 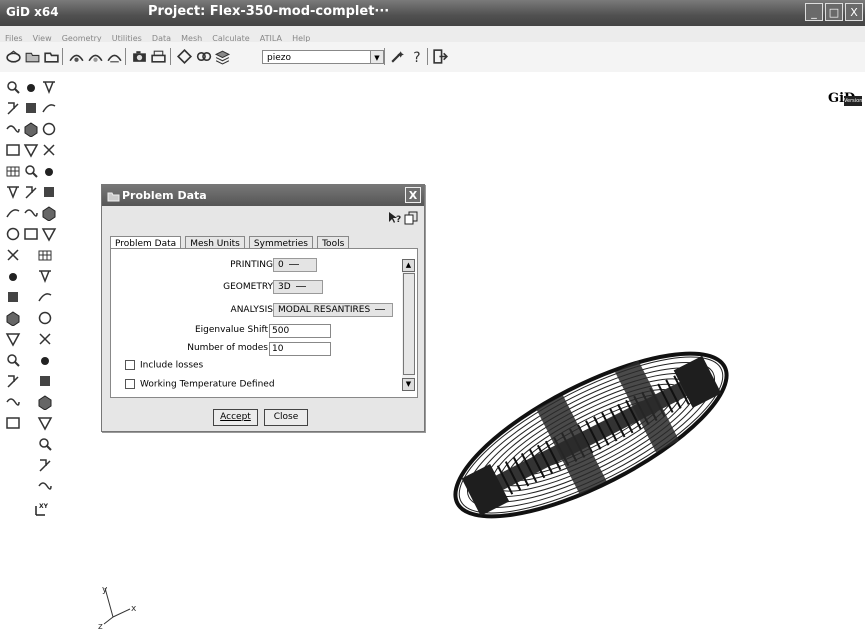 I want to click on dialog-close-button: X, so click(x=413, y=195).